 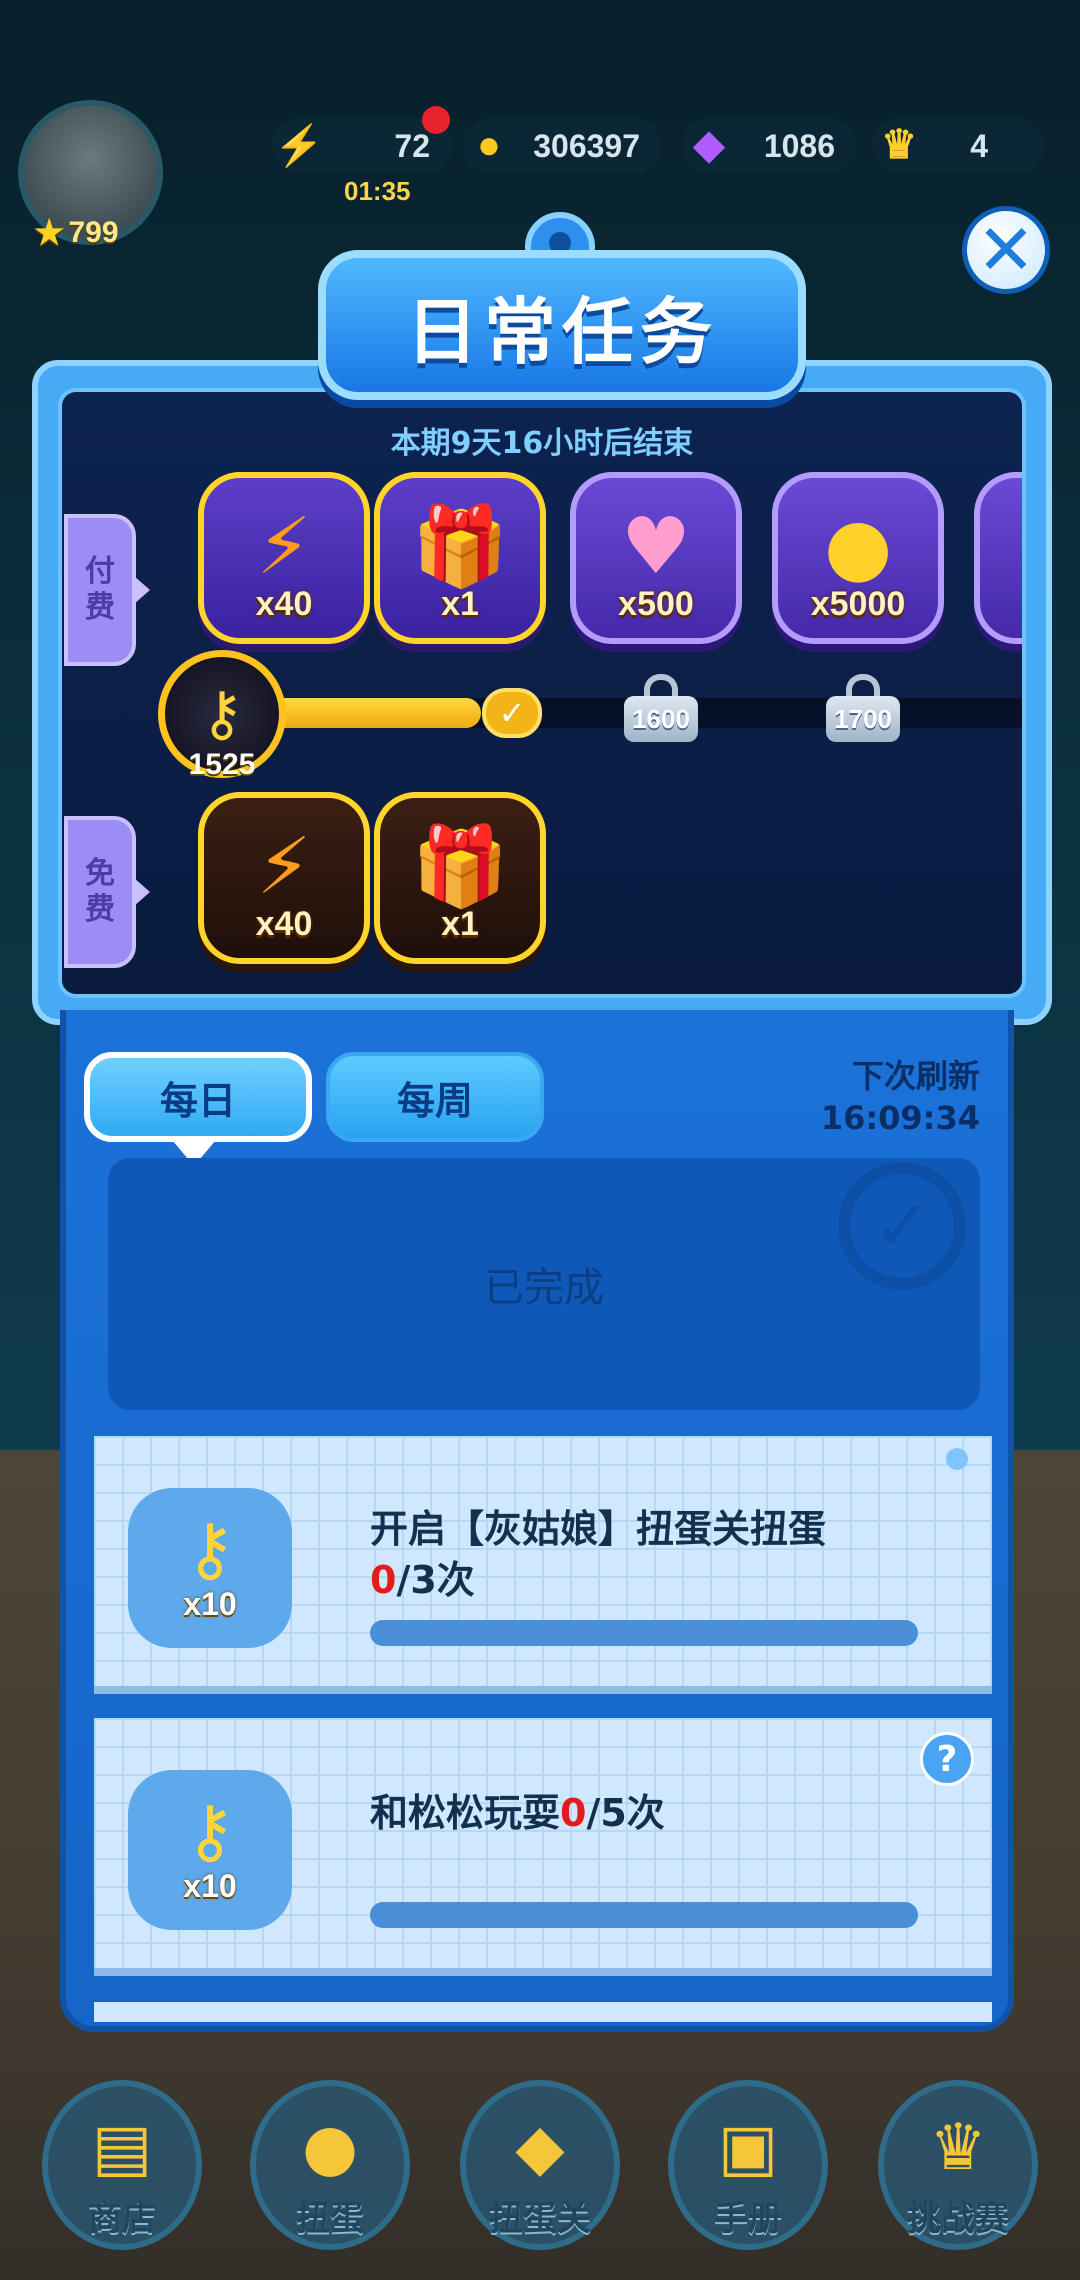 I want to click on nav-label: 扭蛋, so click(x=330, y=2219).